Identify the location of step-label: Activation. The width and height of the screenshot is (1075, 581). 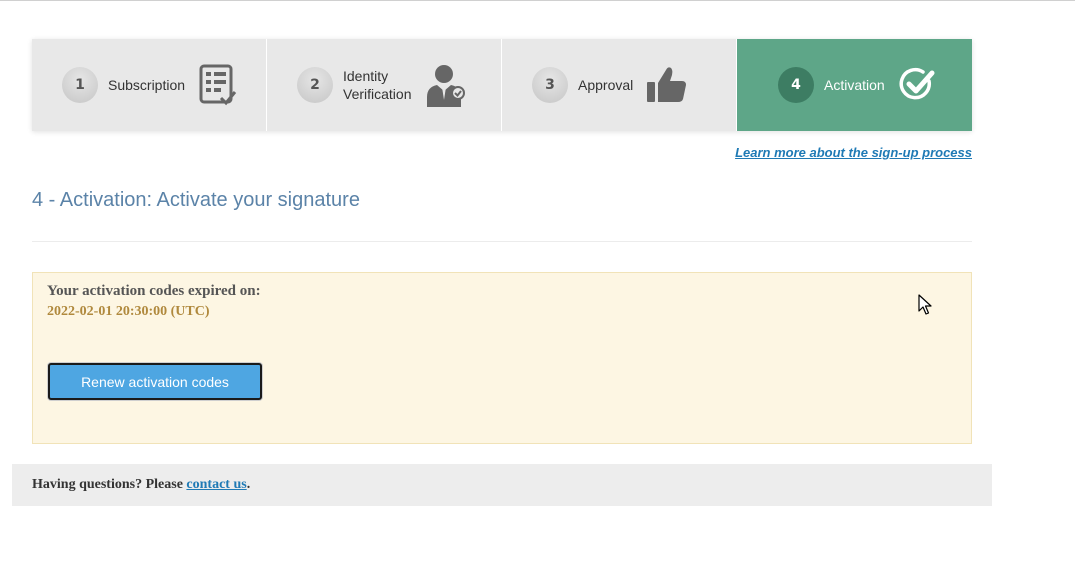
(854, 85).